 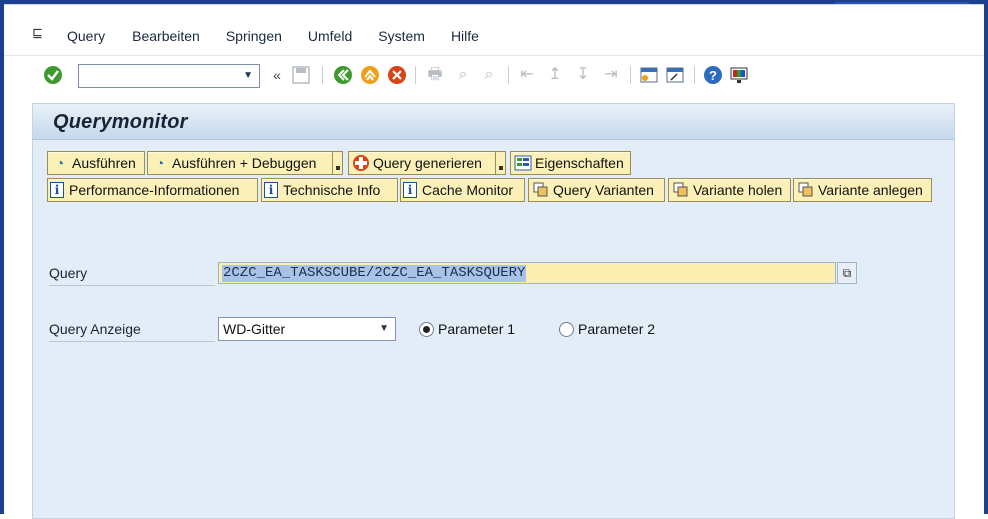 I want to click on help-icon: ?, so click(x=713, y=75).